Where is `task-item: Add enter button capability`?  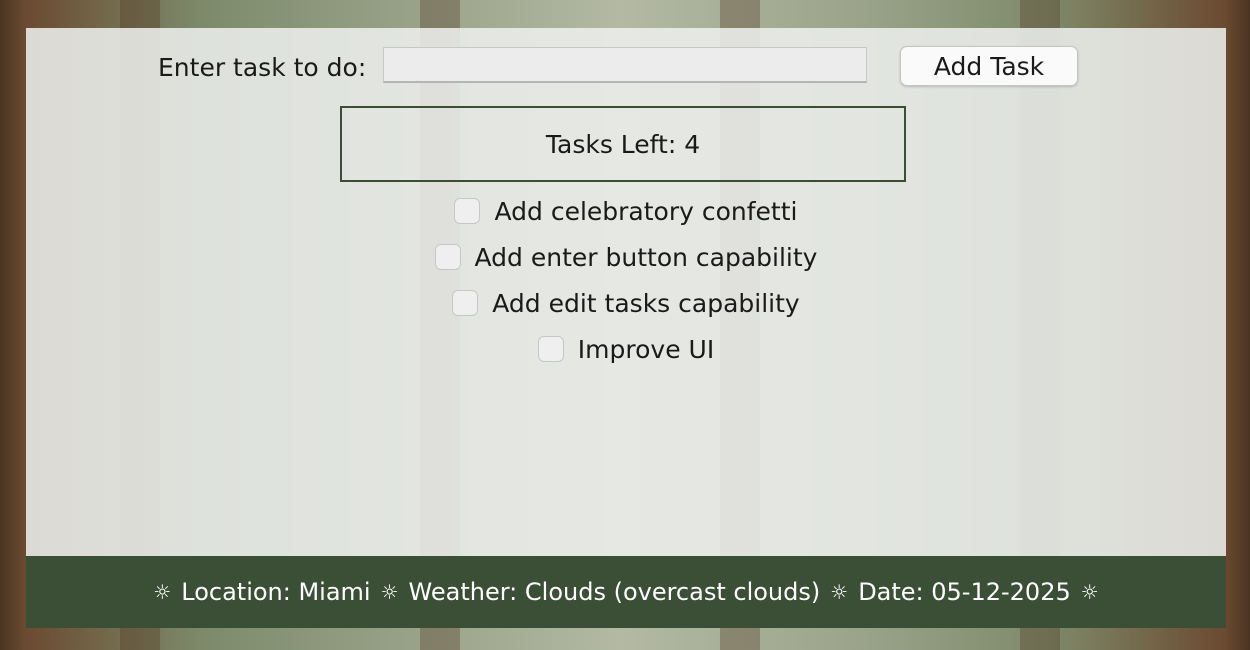 task-item: Add enter button capability is located at coordinates (626, 257).